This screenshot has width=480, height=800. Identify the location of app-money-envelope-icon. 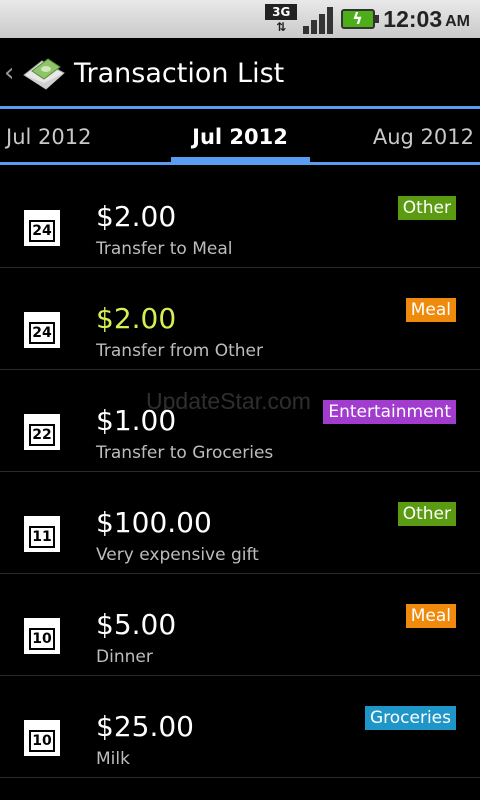
(44, 73).